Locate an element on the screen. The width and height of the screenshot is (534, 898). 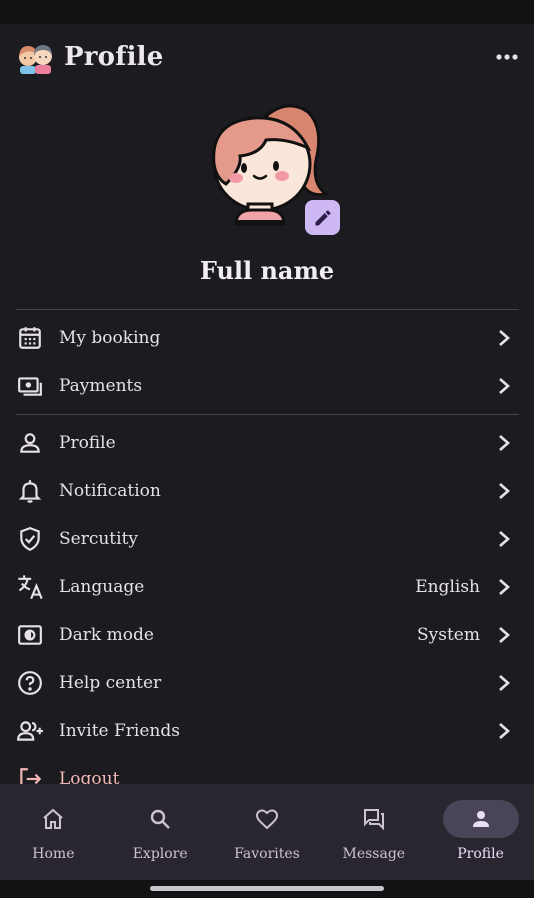
nav-label: Explore is located at coordinates (160, 854).